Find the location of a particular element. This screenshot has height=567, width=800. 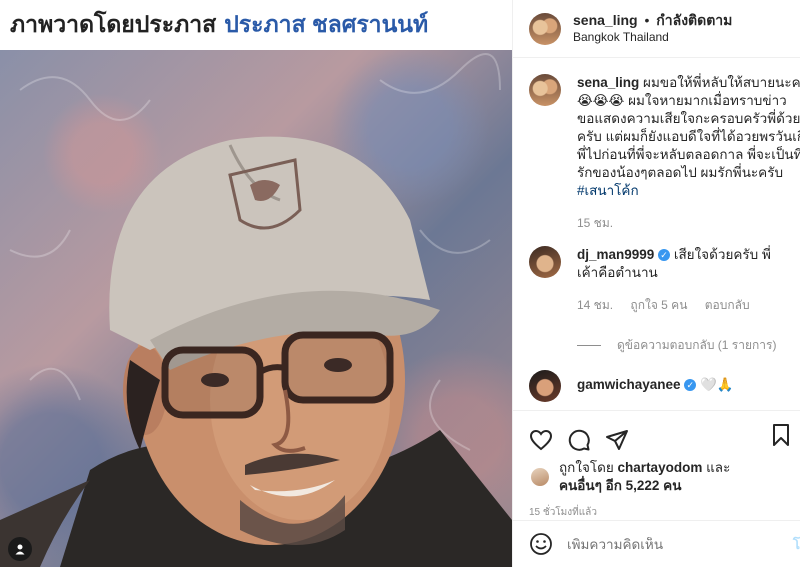

header-text: sena_ling • กำลังติดตาม Bangkok Thailand is located at coordinates (652, 28).